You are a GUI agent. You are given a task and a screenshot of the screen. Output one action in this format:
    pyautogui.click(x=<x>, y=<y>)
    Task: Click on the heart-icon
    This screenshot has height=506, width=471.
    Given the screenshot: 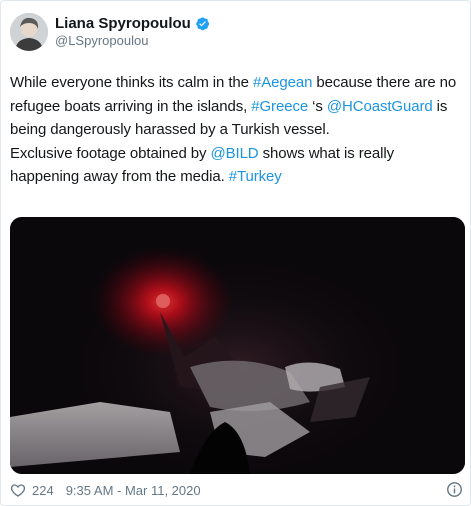 What is the action you would take?
    pyautogui.click(x=18, y=490)
    